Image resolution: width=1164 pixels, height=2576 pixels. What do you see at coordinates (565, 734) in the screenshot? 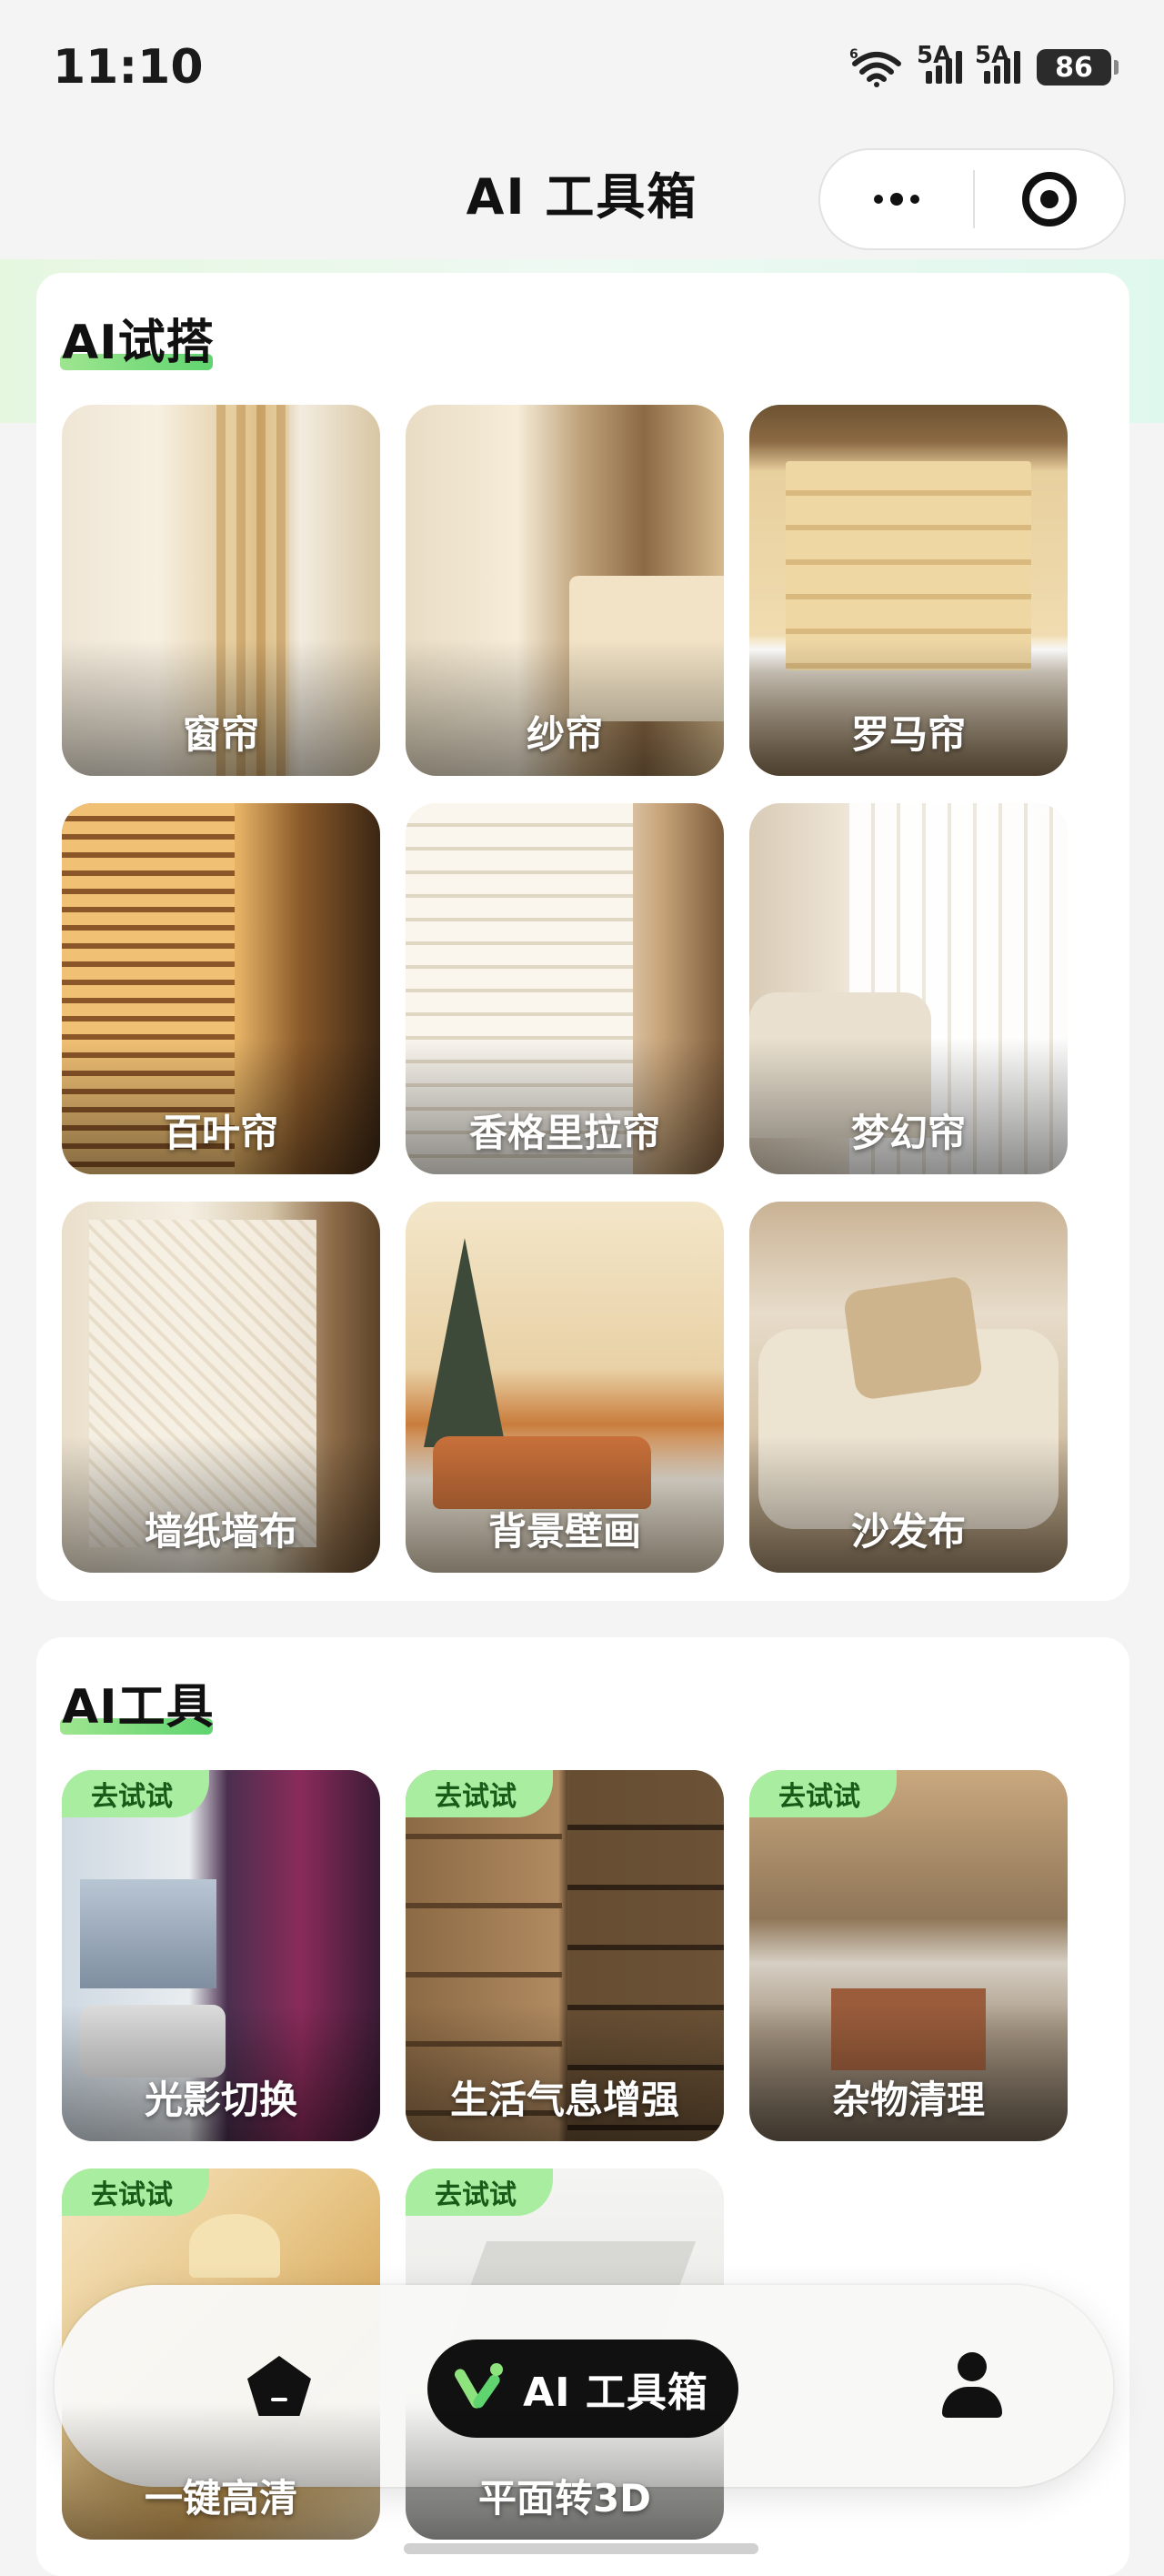
I see `tile-label: 纱帘` at bounding box center [565, 734].